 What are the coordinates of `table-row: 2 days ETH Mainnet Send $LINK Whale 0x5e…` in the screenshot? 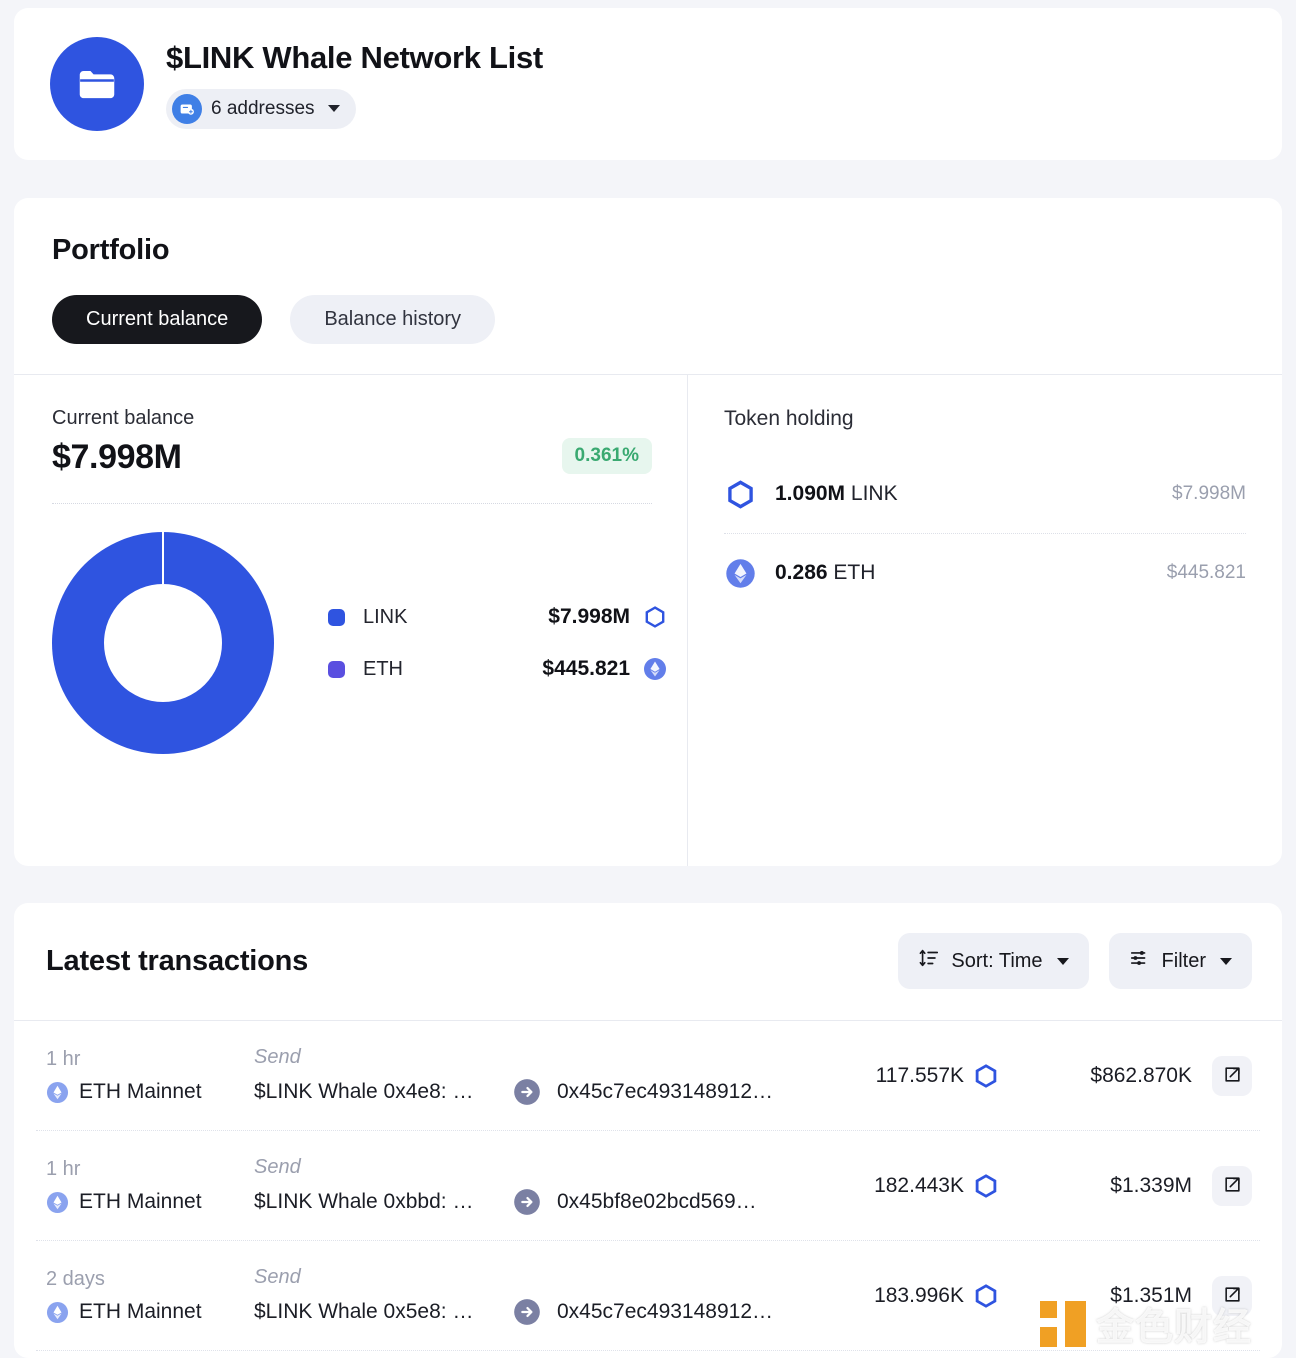 It's located at (648, 1296).